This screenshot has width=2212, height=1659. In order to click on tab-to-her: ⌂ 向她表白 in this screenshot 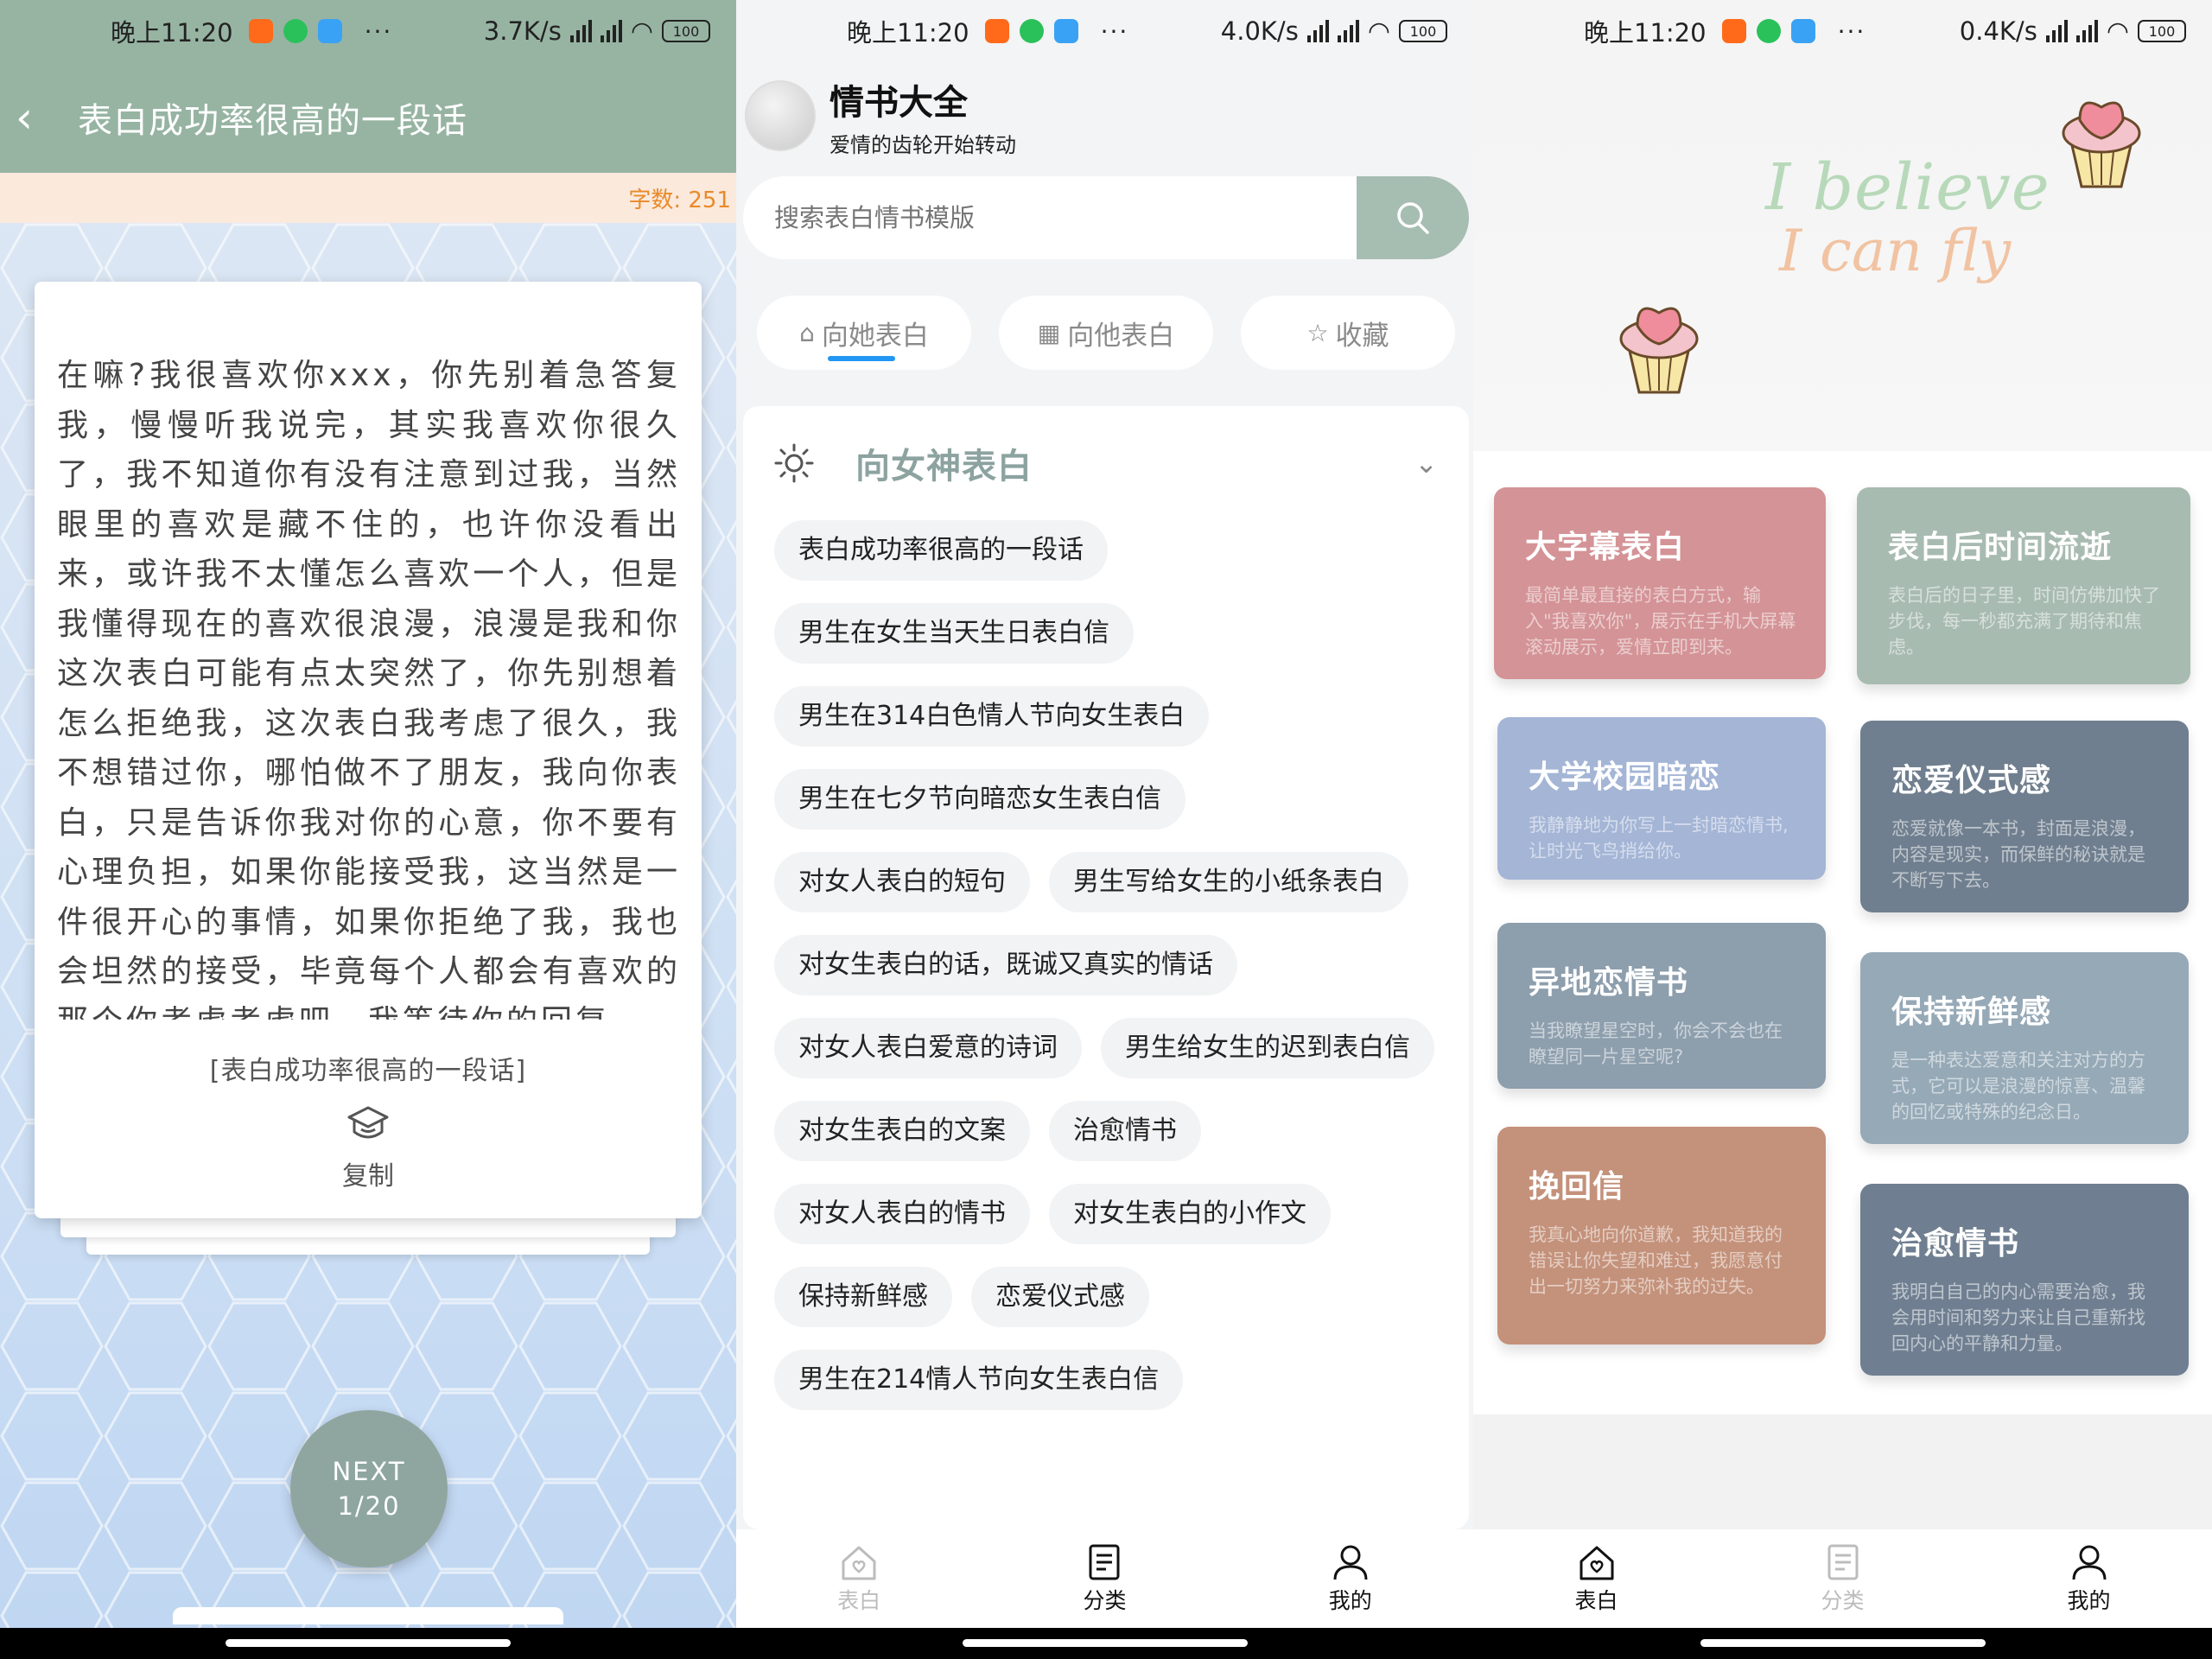, I will do `click(864, 333)`.